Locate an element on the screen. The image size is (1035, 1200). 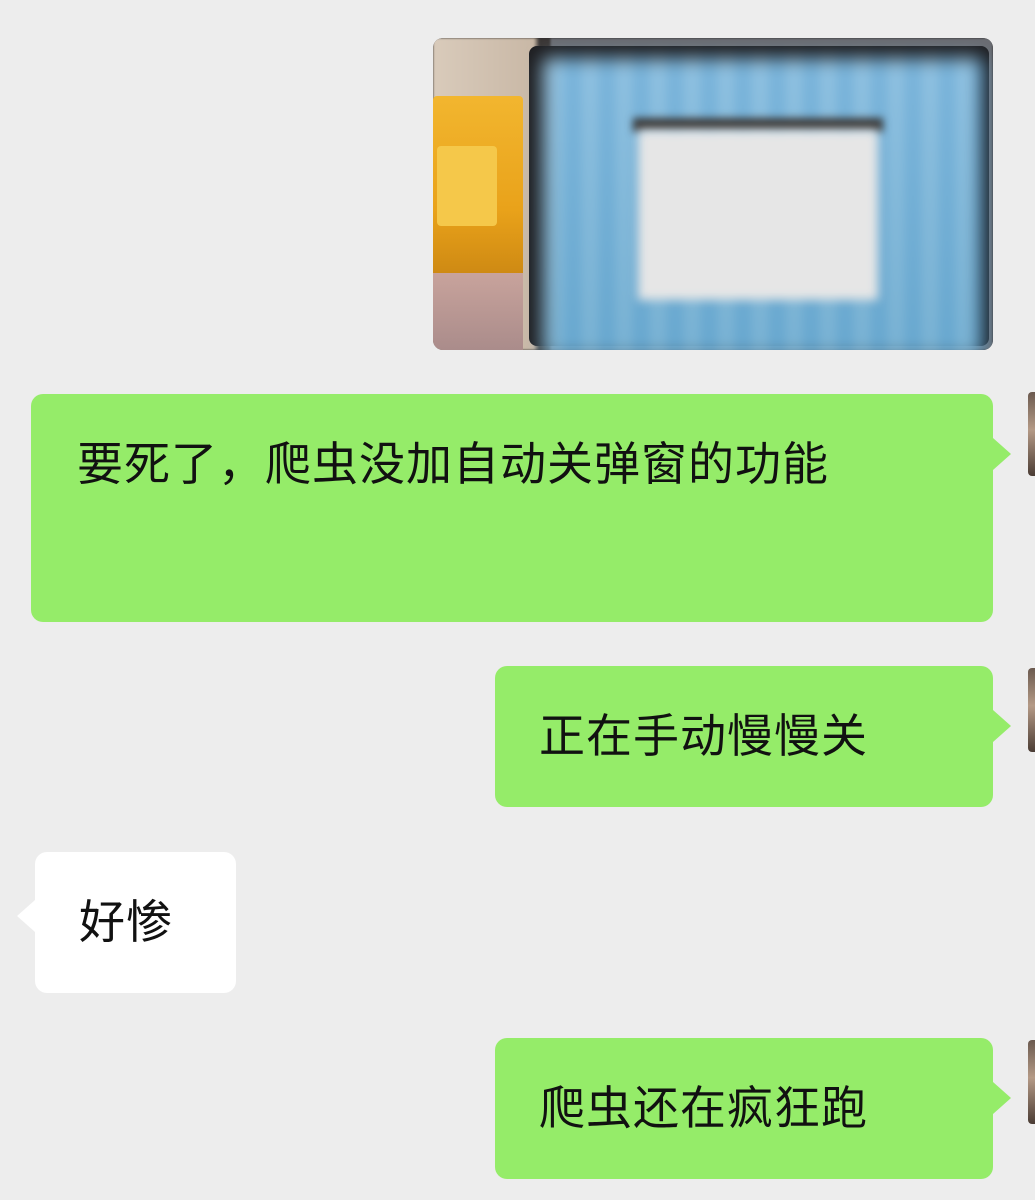
message-text: 好惨 is located at coordinates (126, 922).